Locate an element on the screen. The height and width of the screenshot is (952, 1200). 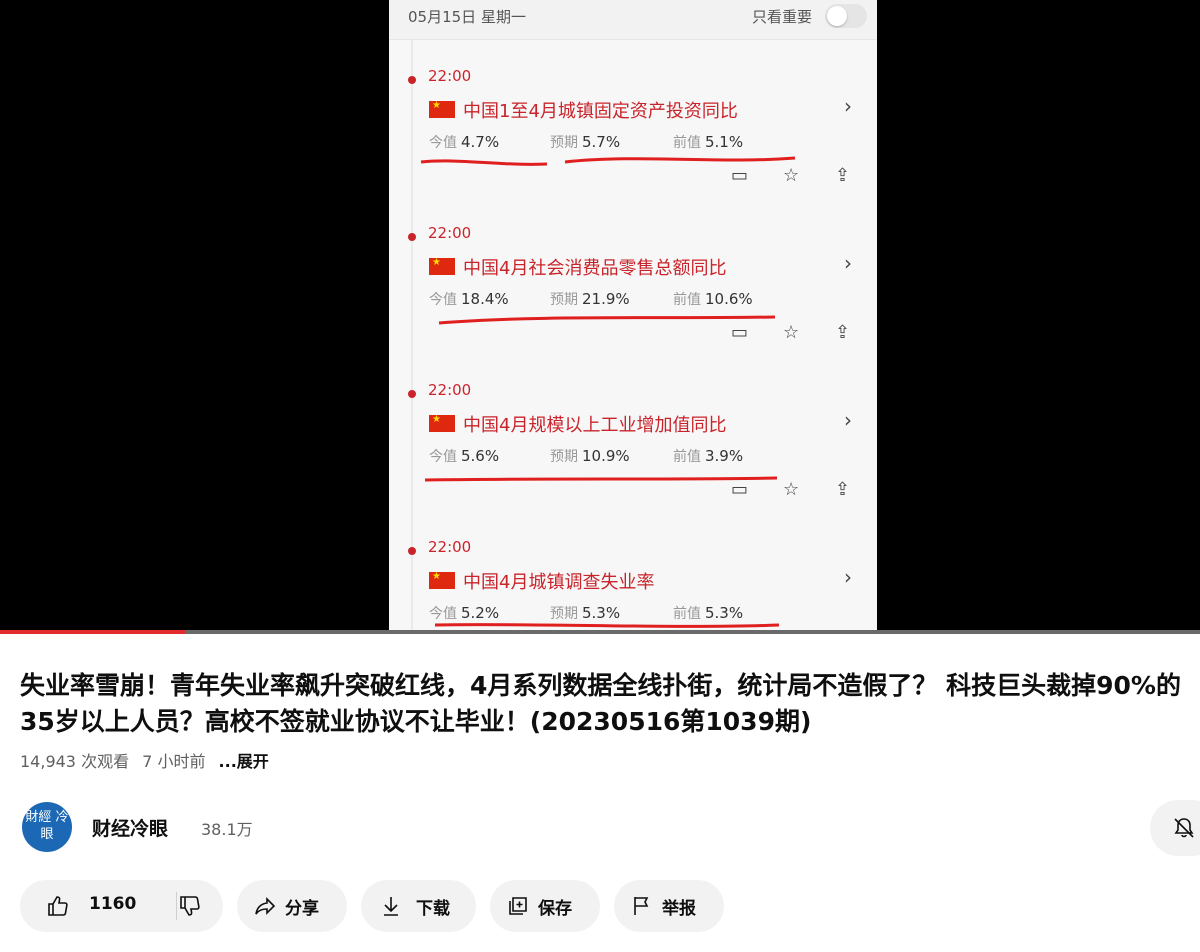
like-divider is located at coordinates (176, 906).